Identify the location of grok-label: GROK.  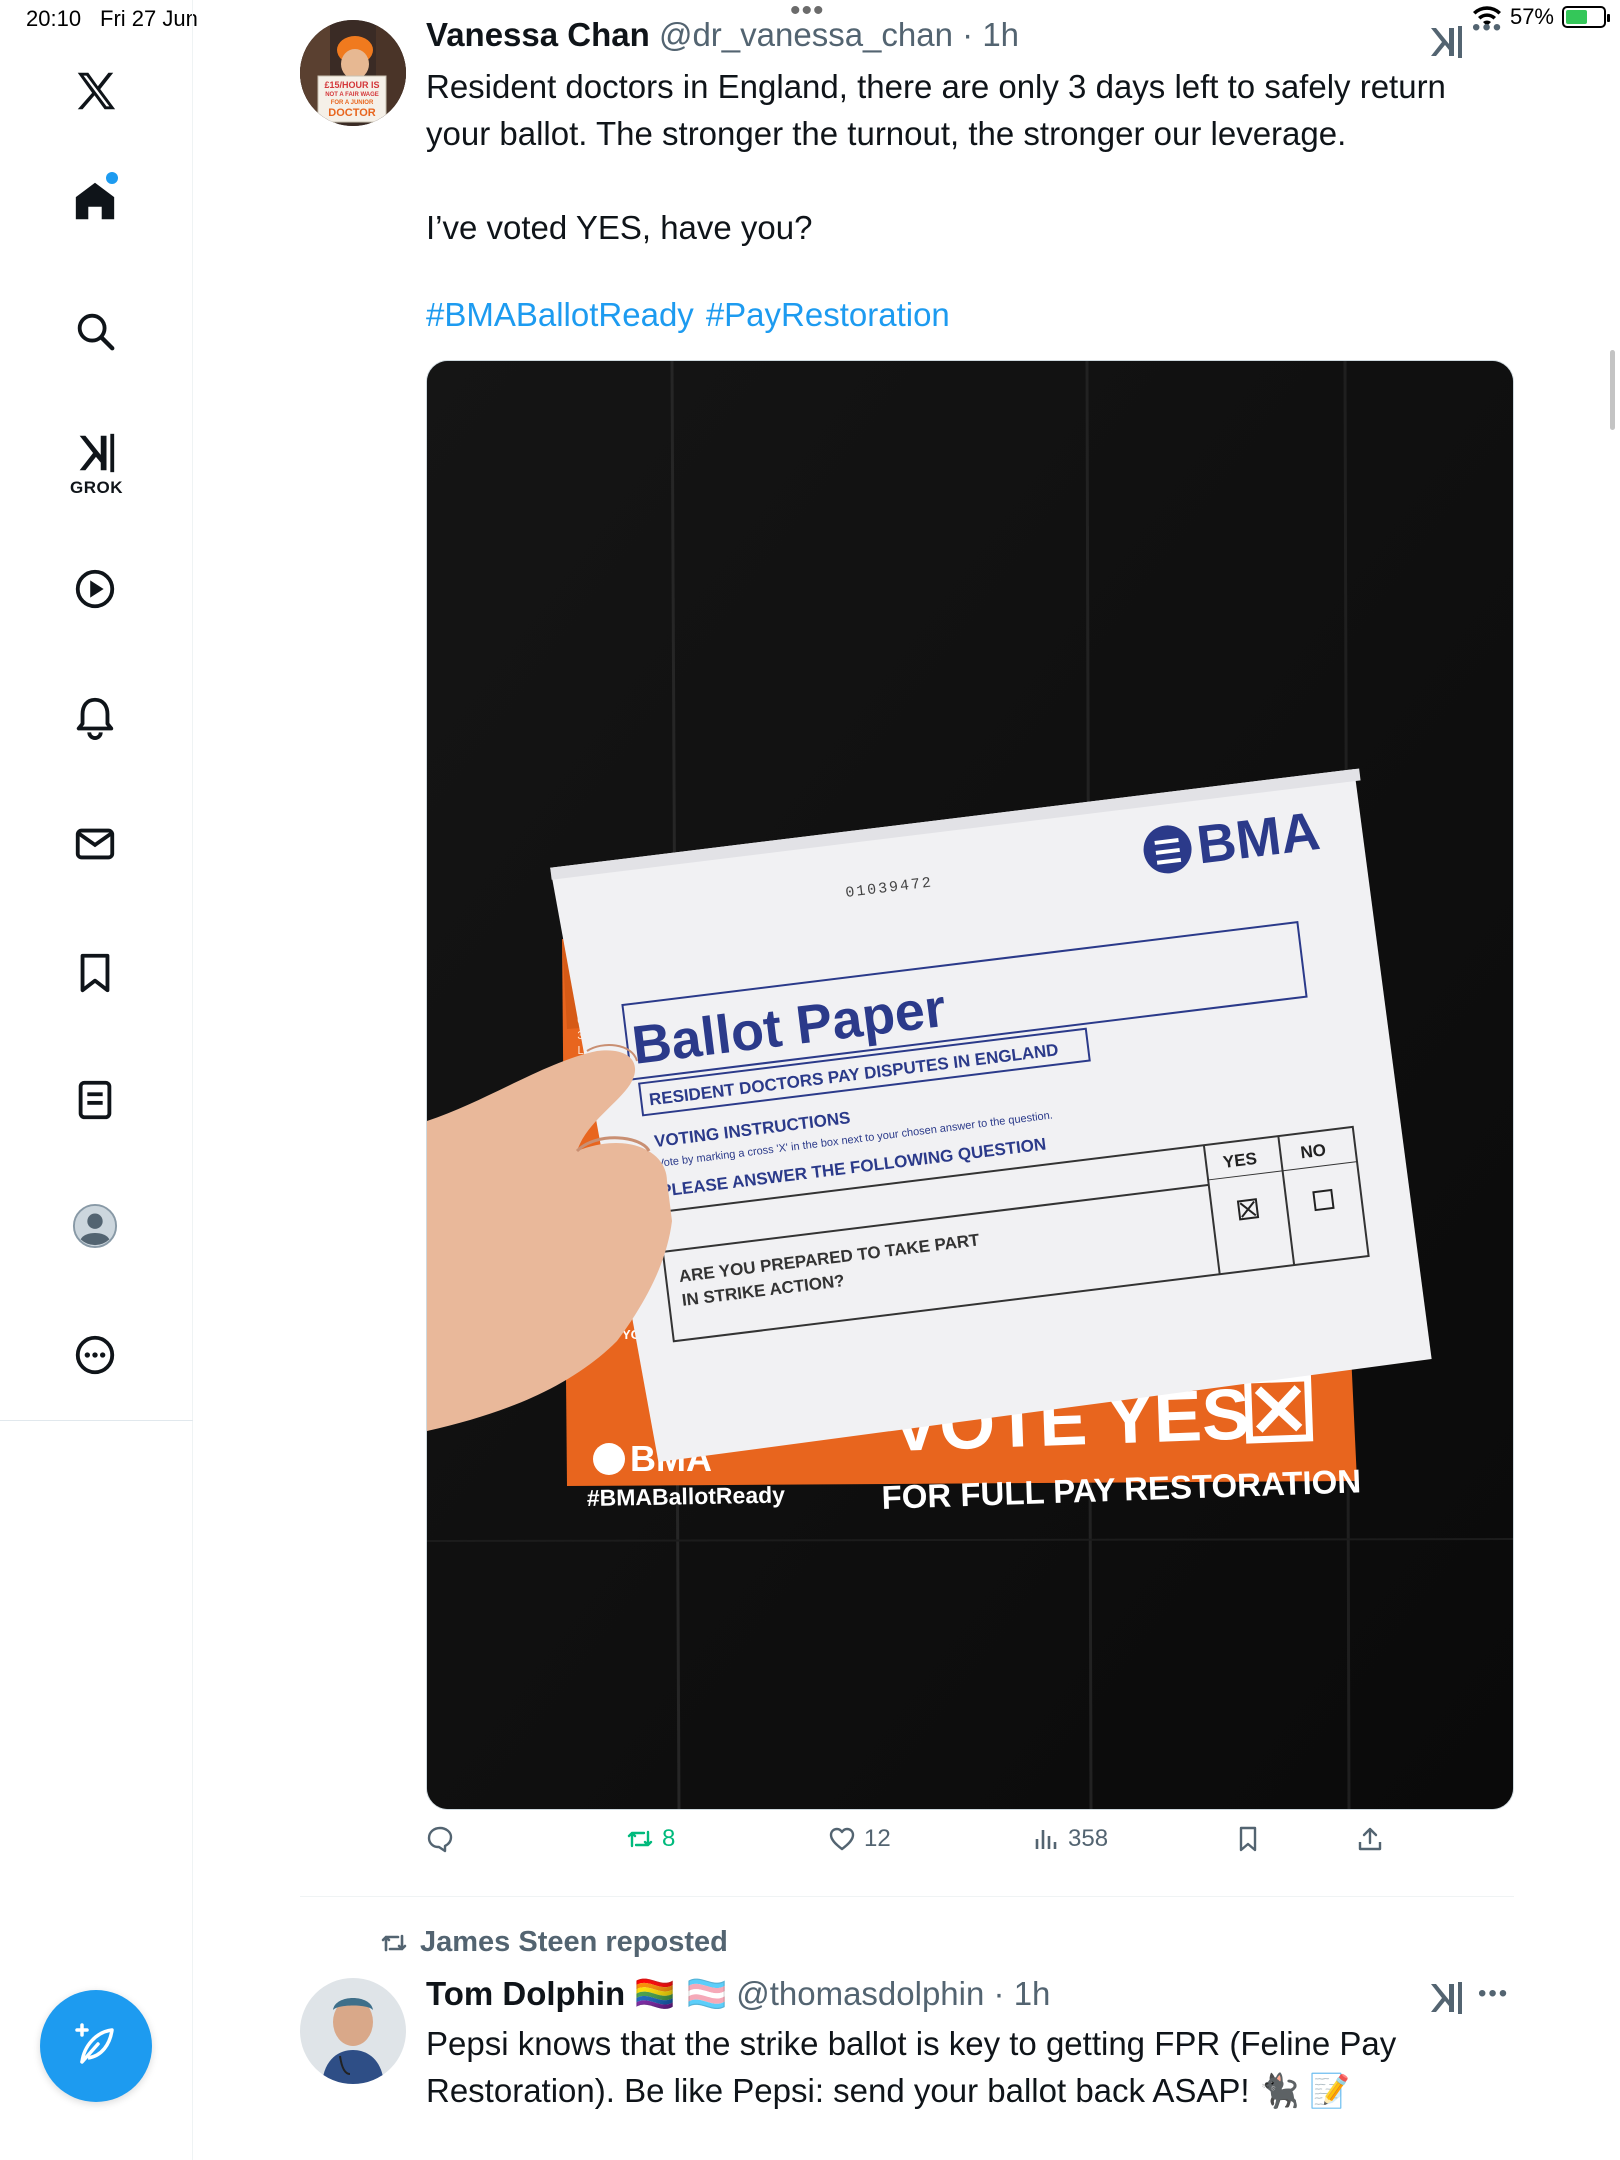
(96, 487).